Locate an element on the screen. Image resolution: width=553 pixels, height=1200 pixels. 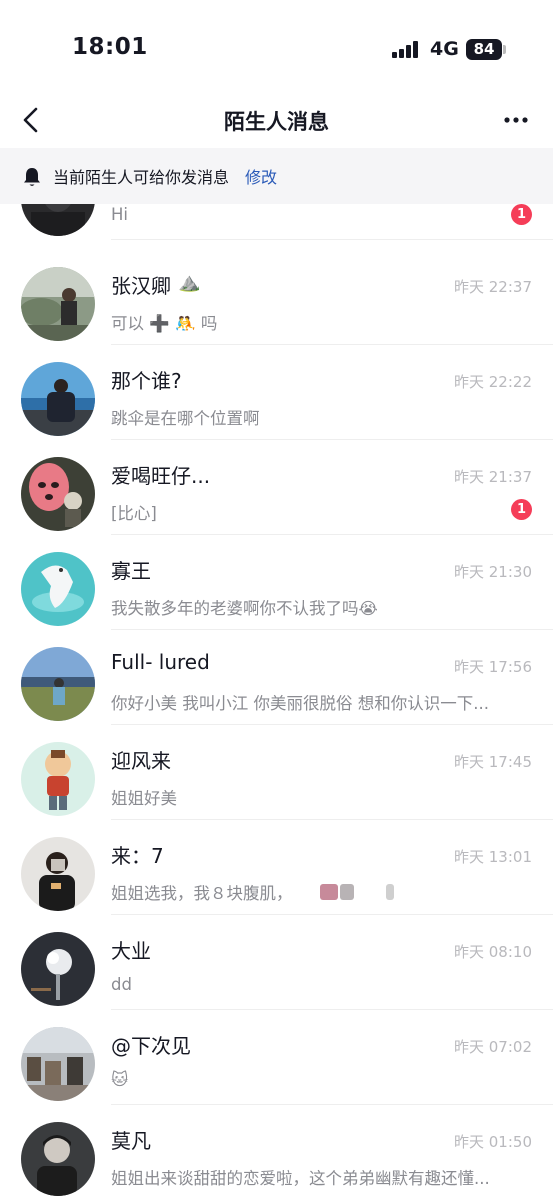
bell-icon is located at coordinates (32, 177).